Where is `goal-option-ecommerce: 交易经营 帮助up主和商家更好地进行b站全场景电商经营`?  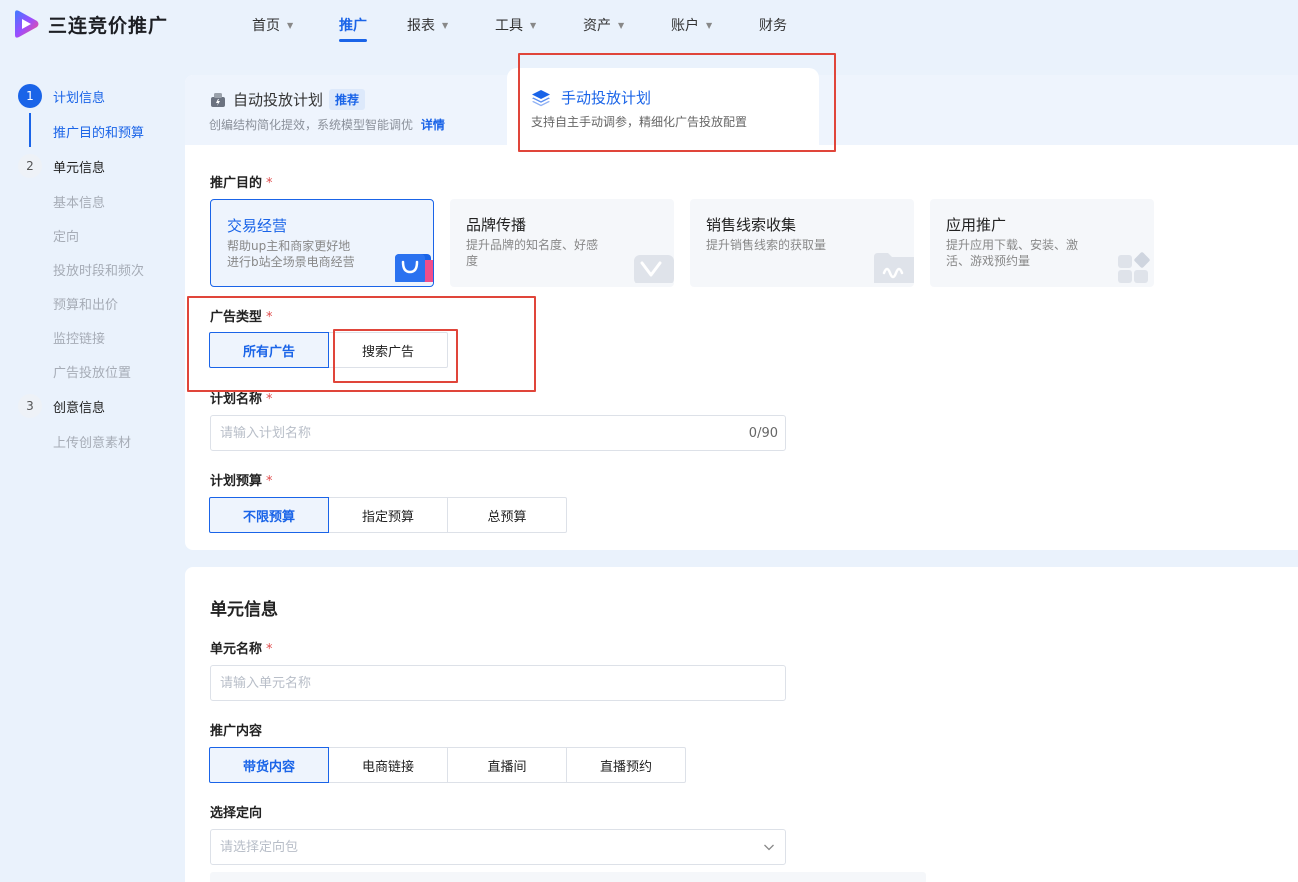 goal-option-ecommerce: 交易经营 帮助up主和商家更好地进行b站全场景电商经营 is located at coordinates (322, 243).